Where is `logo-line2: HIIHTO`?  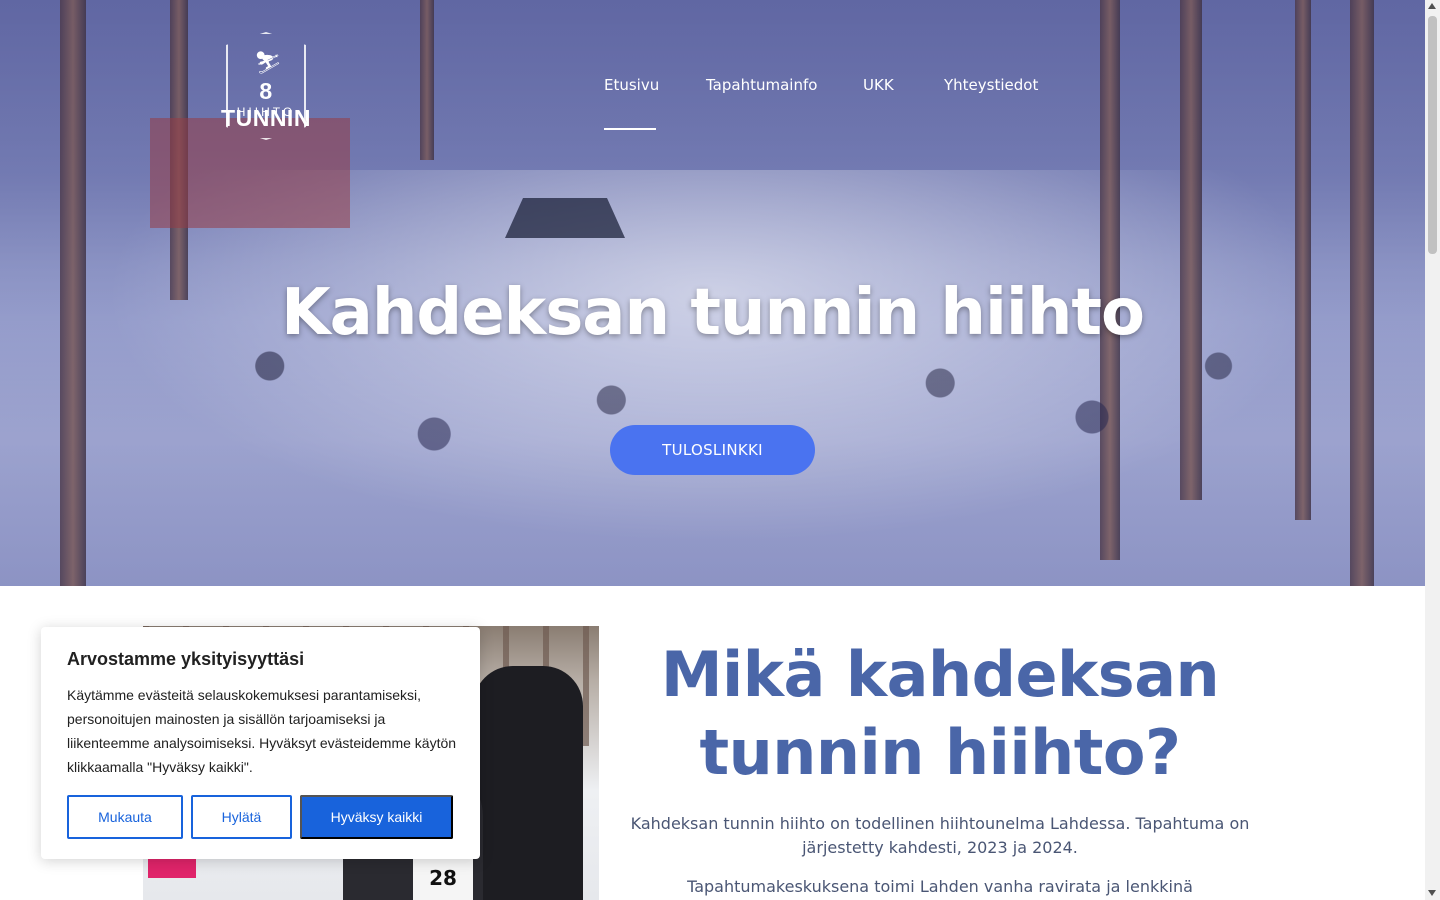
logo-line2: HIIHTO is located at coordinates (266, 112).